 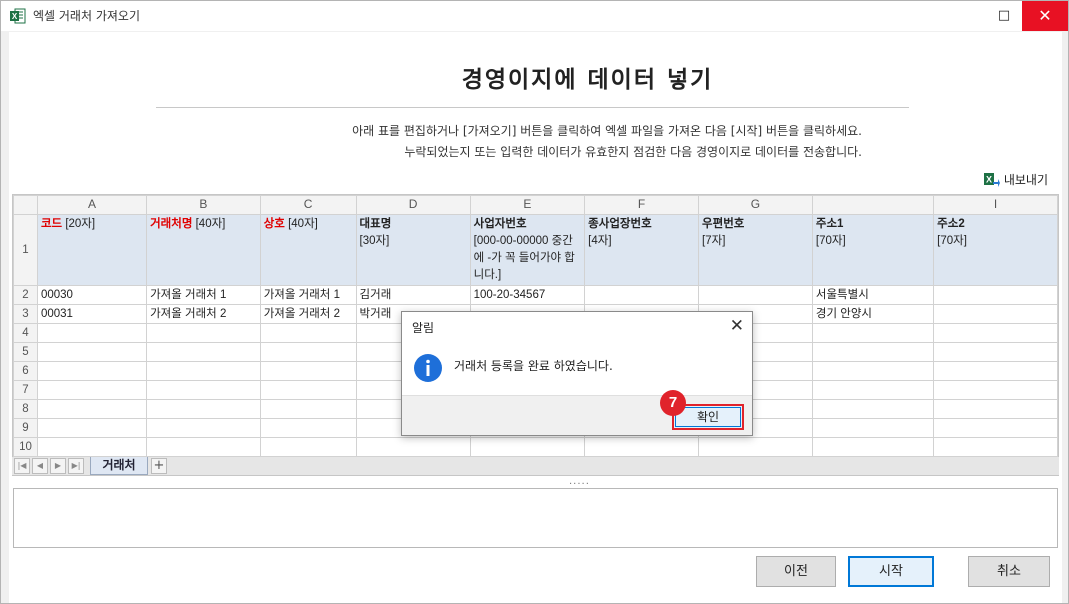 I want to click on last-sheet-icon: ▶|, so click(x=76, y=466).